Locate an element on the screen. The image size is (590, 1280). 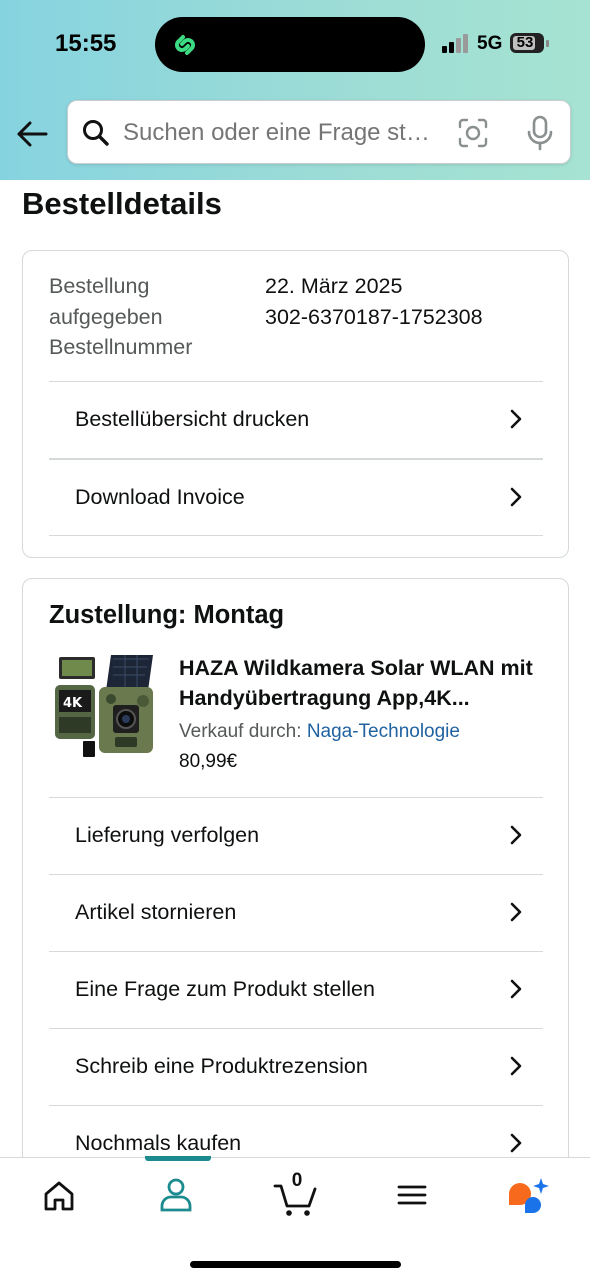
app-header: 15:55 5G 53 is located at coordinates (295, 90).